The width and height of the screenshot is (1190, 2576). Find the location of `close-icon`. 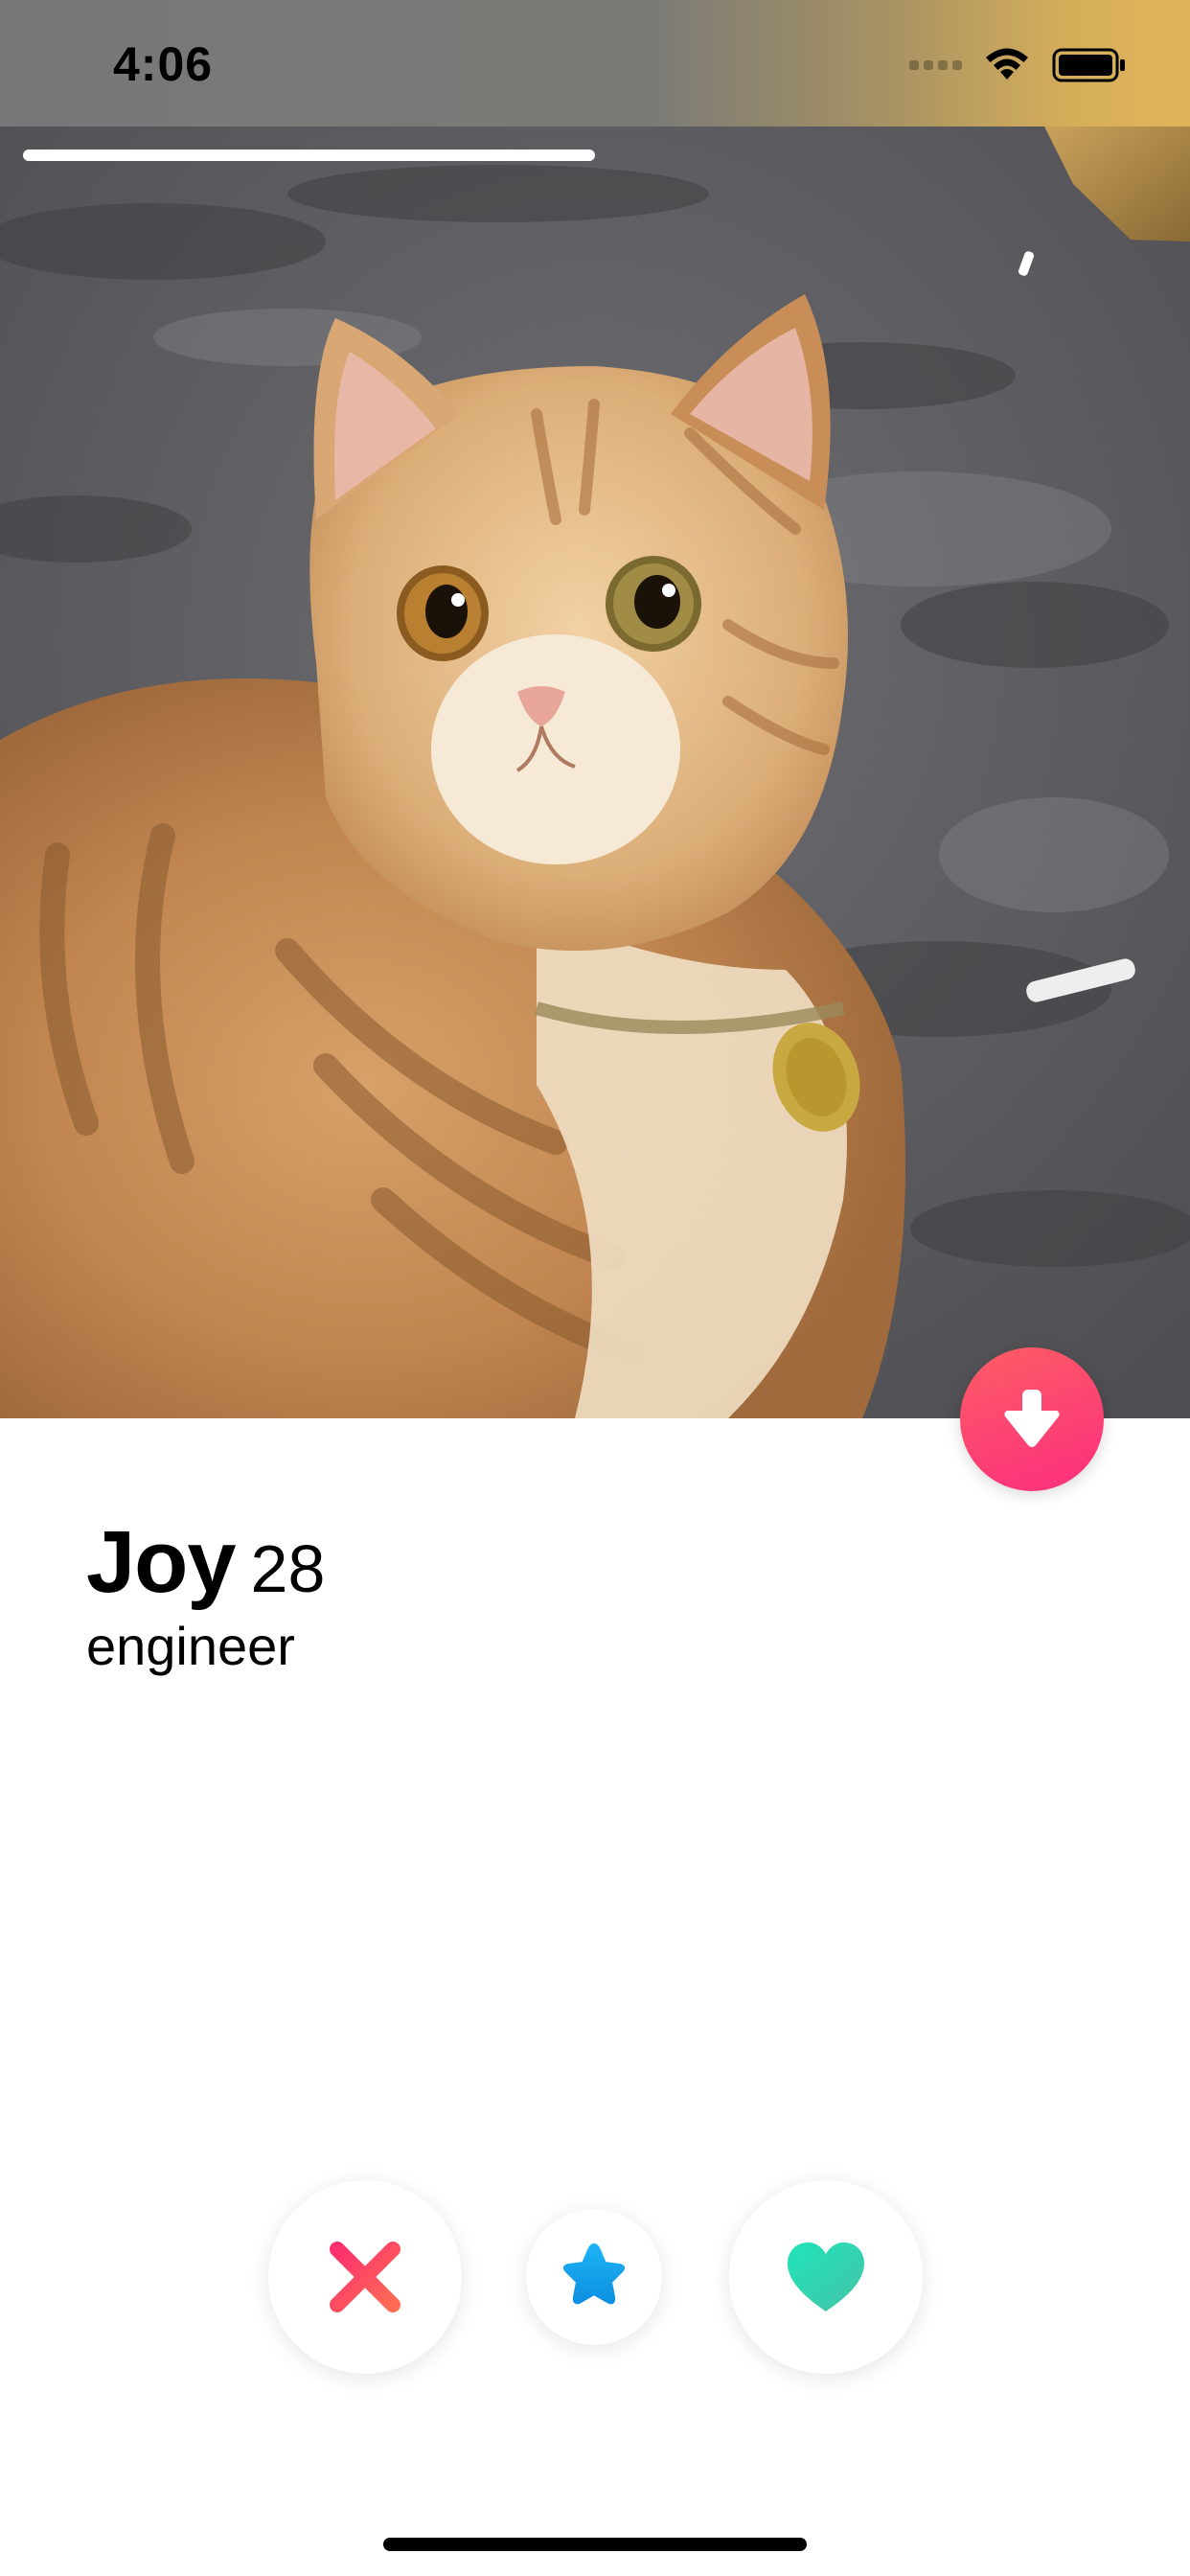

close-icon is located at coordinates (365, 2277).